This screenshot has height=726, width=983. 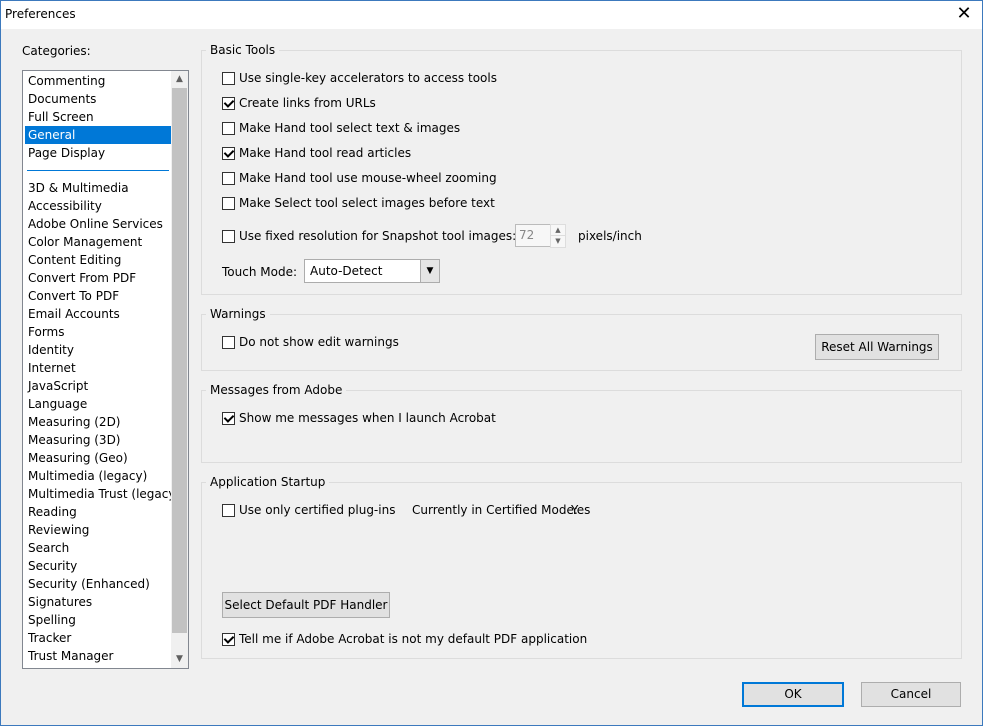 I want to click on checkbox-label: Do not show edit warnings, so click(x=319, y=342).